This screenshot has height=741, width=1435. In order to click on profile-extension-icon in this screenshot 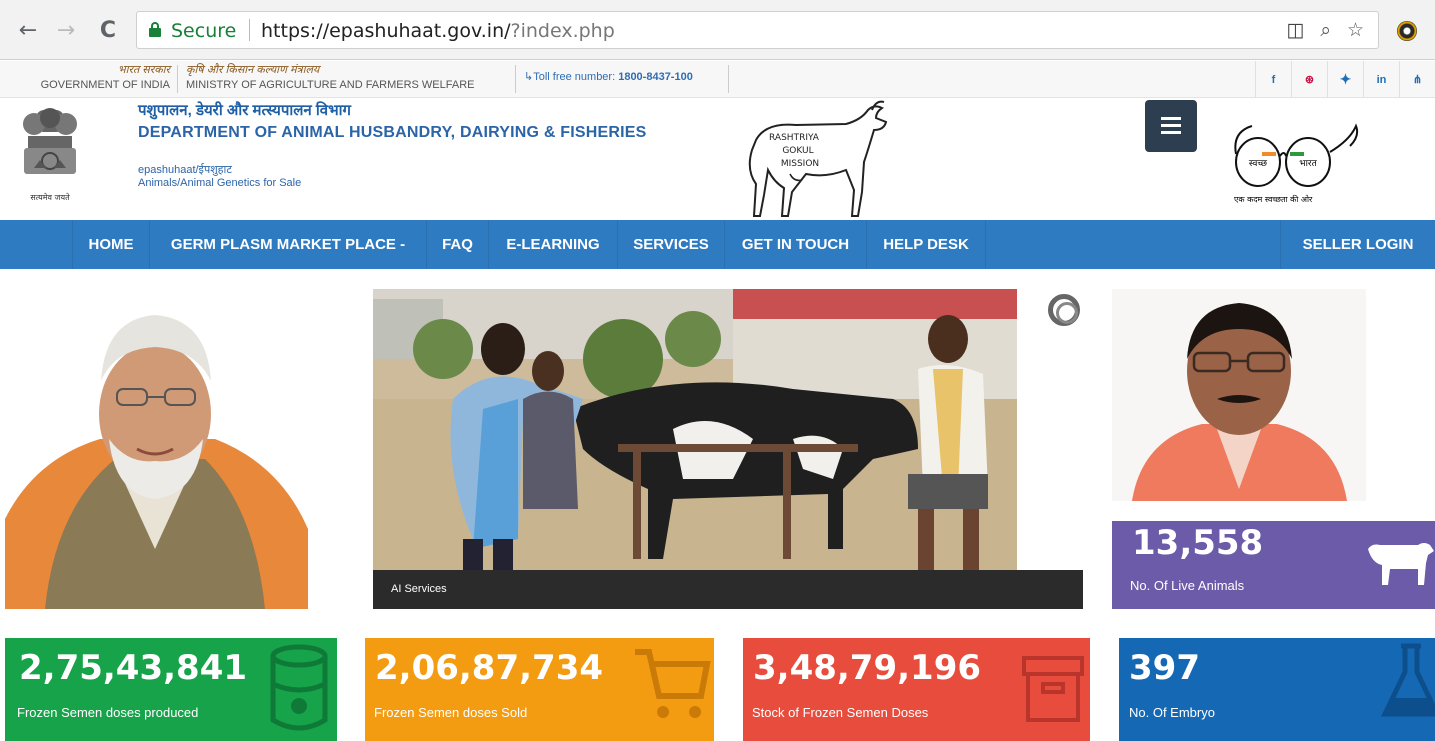, I will do `click(1407, 31)`.